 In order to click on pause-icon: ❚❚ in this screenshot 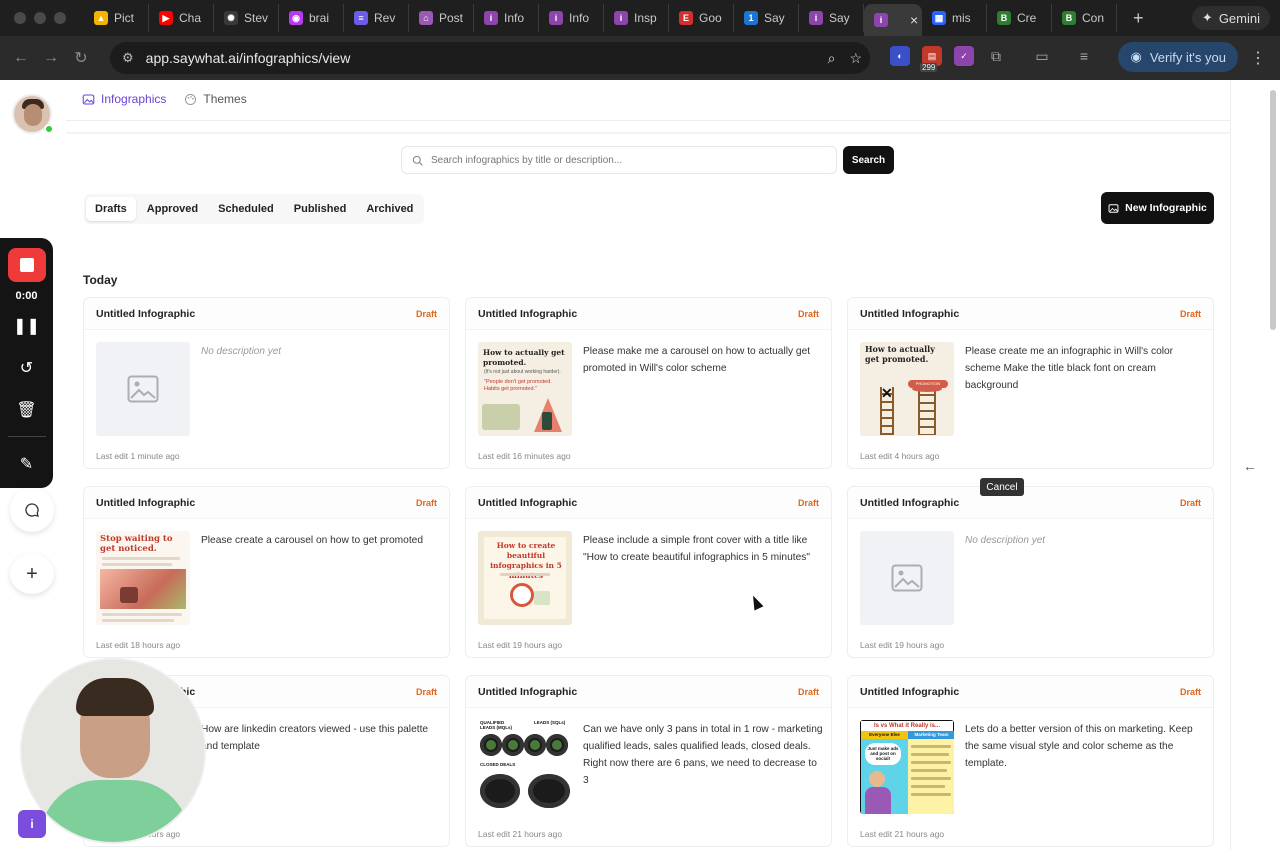, I will do `click(26, 326)`.